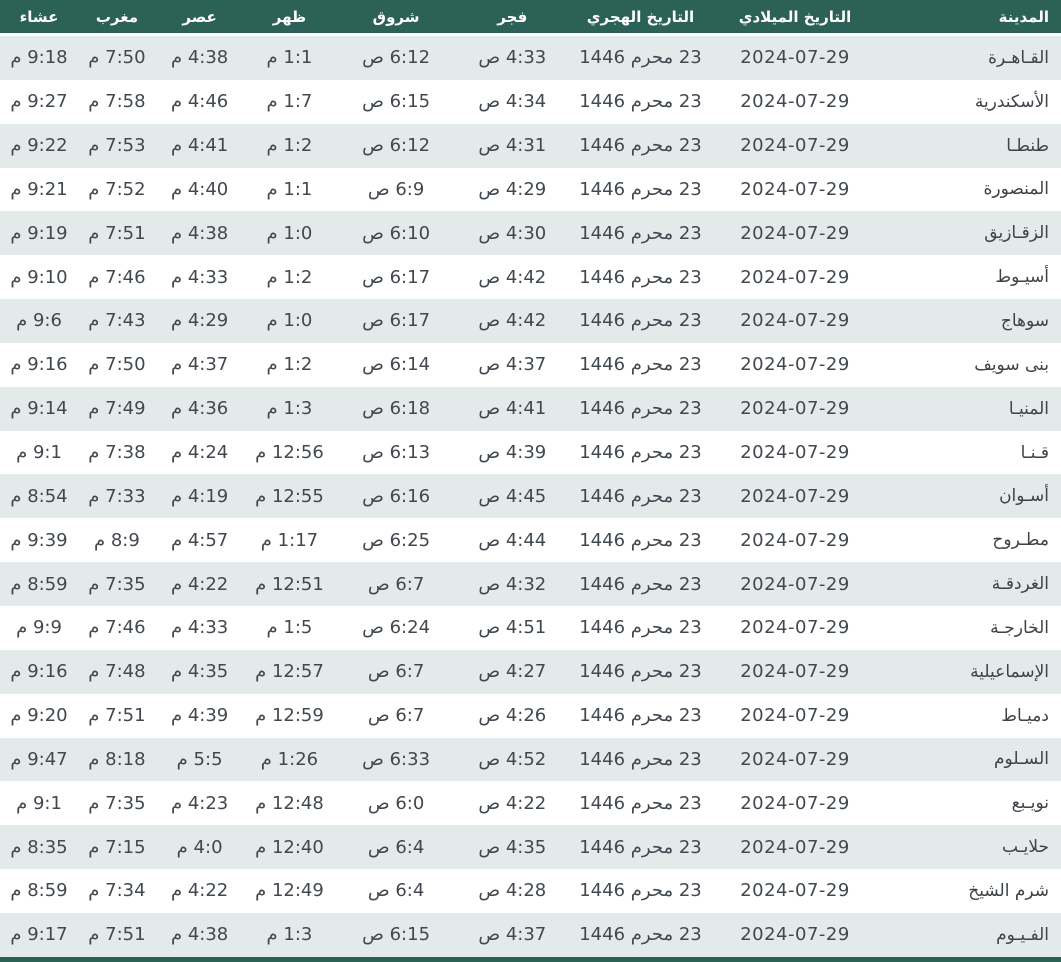  What do you see at coordinates (512, 102) in the screenshot?
I see `cell-fajr: 4:34 ص` at bounding box center [512, 102].